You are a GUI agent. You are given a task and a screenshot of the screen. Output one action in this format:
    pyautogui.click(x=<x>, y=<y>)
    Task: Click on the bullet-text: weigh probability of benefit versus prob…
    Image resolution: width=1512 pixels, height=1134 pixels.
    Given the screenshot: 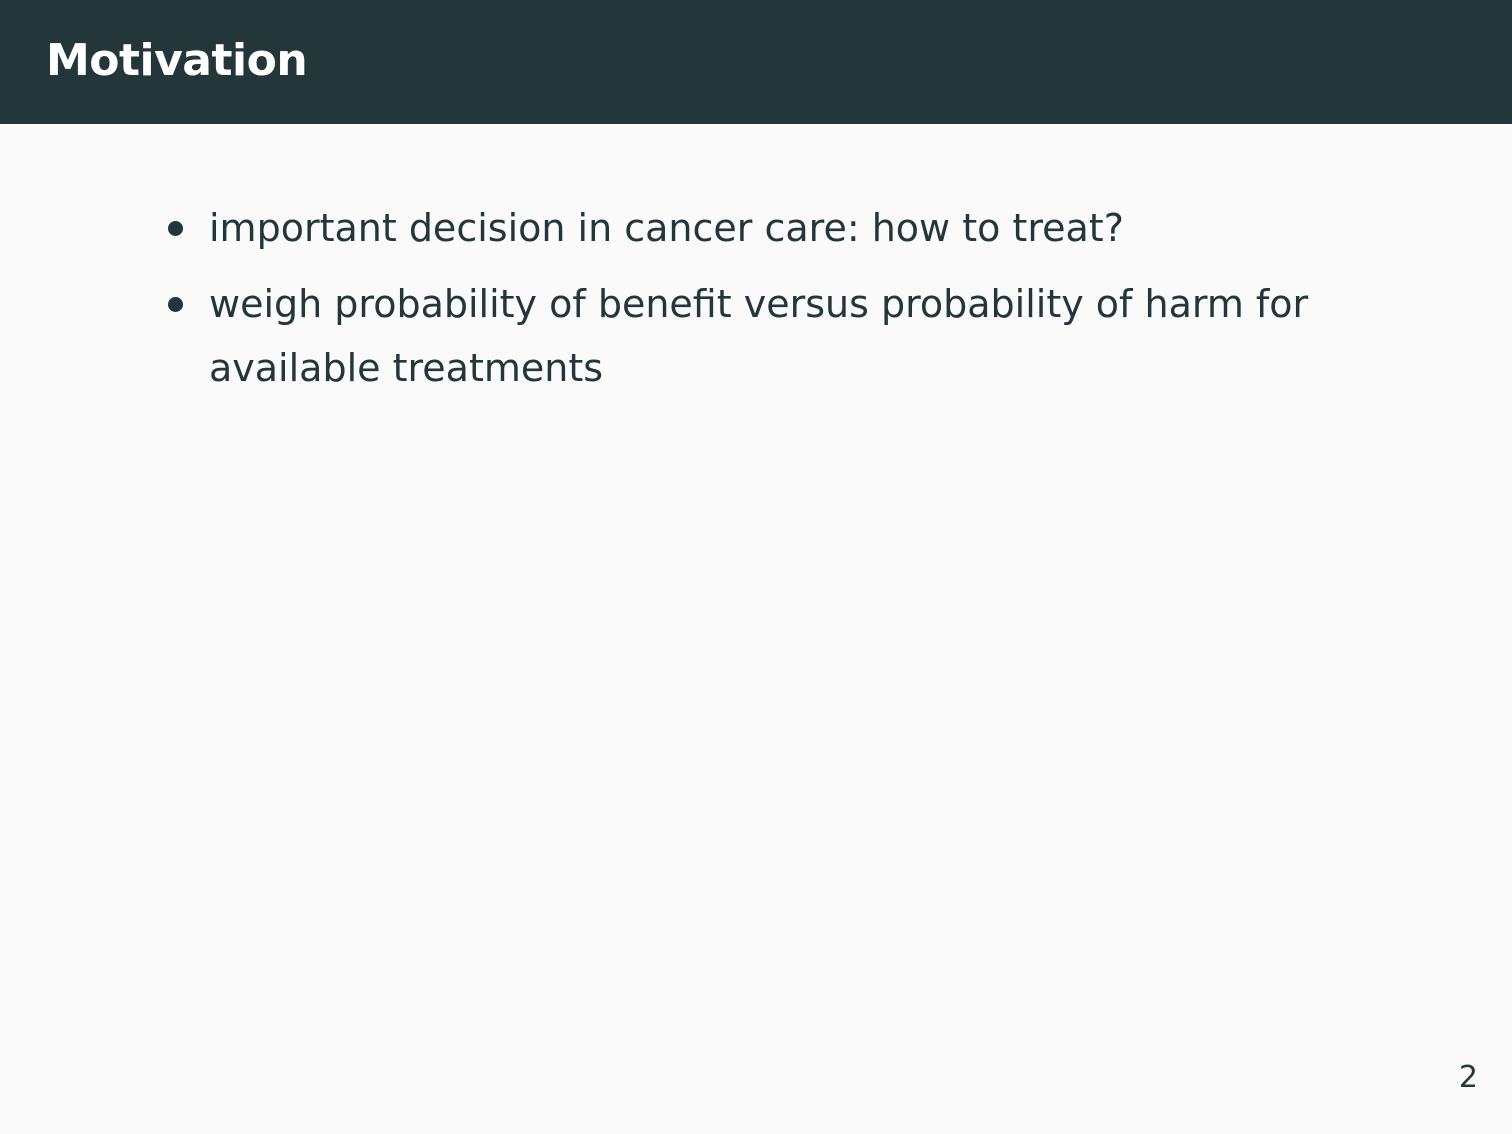 What is the action you would take?
    pyautogui.click(x=759, y=336)
    